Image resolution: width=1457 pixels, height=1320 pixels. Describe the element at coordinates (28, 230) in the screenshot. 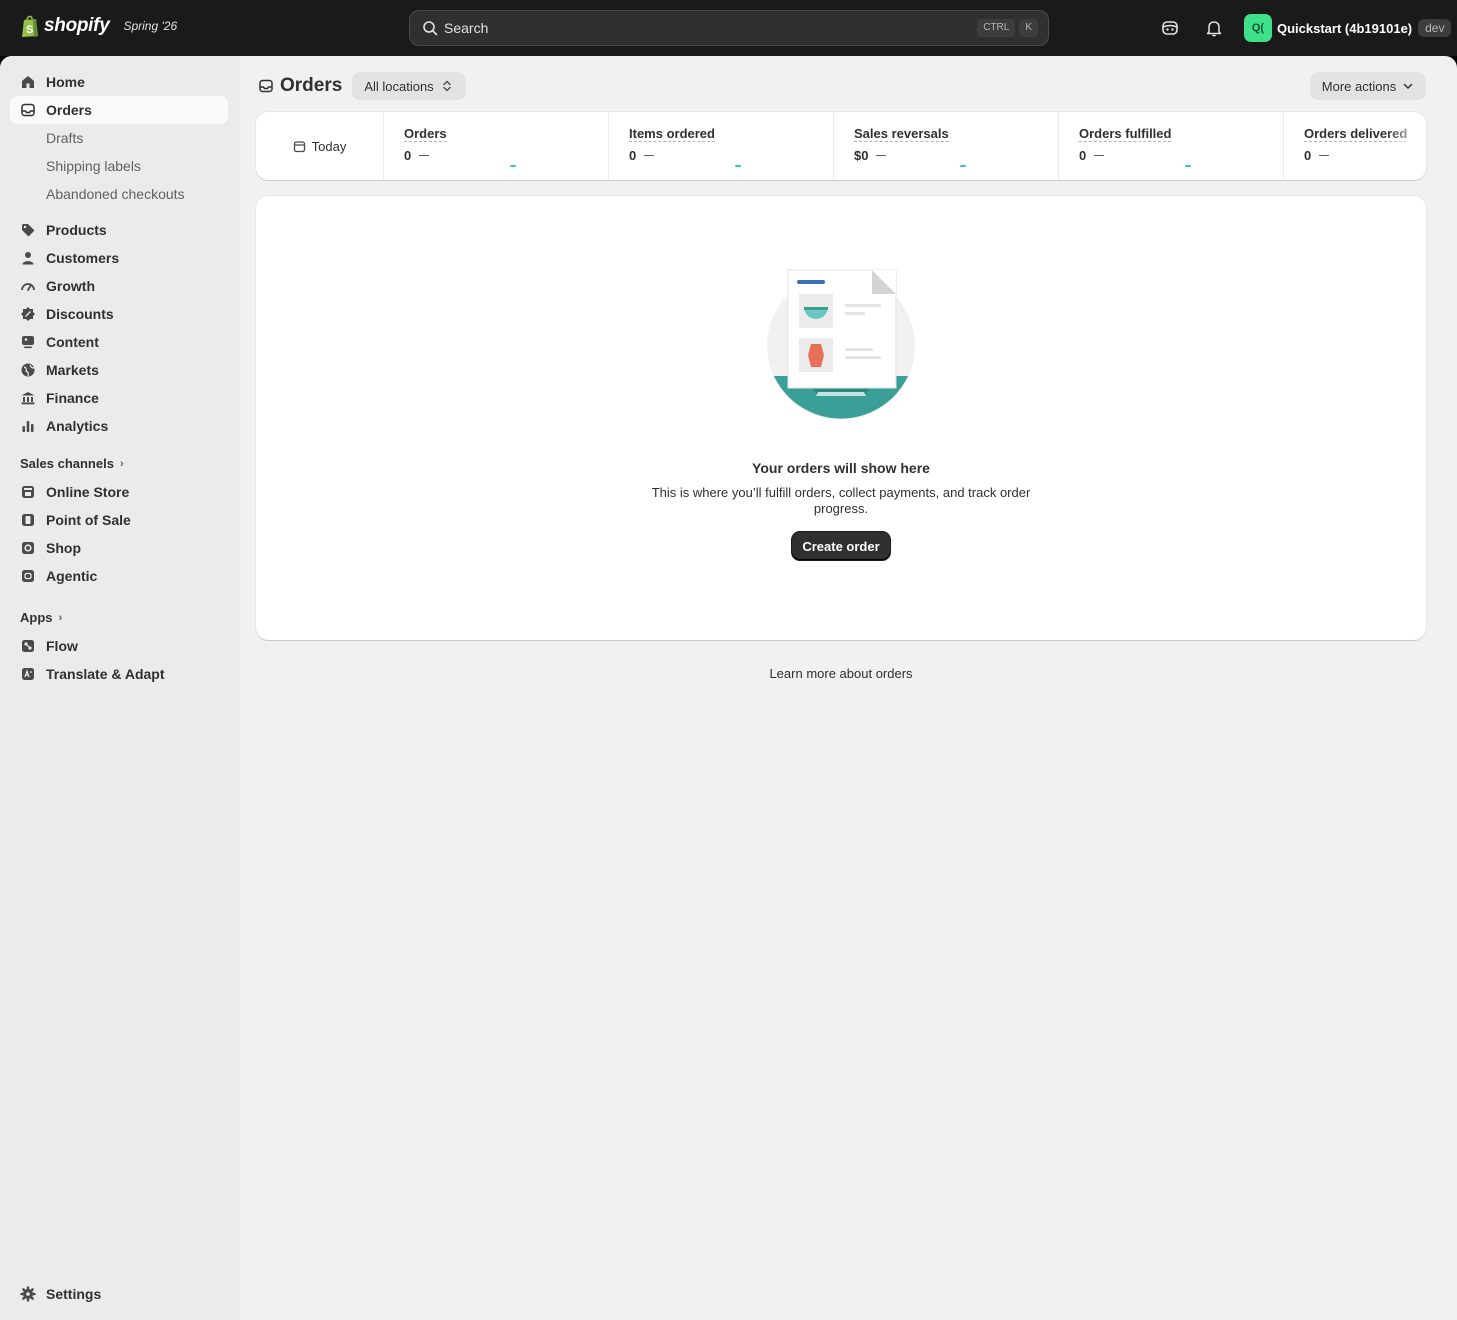

I see `tag-icon` at that location.